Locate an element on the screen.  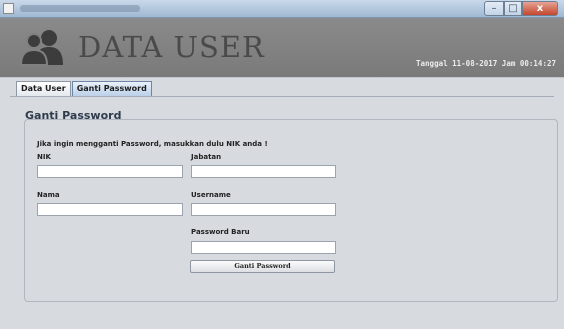
date-time-label: Tanggal 11-08-2017 Jam 00:14:27 is located at coordinates (486, 63).